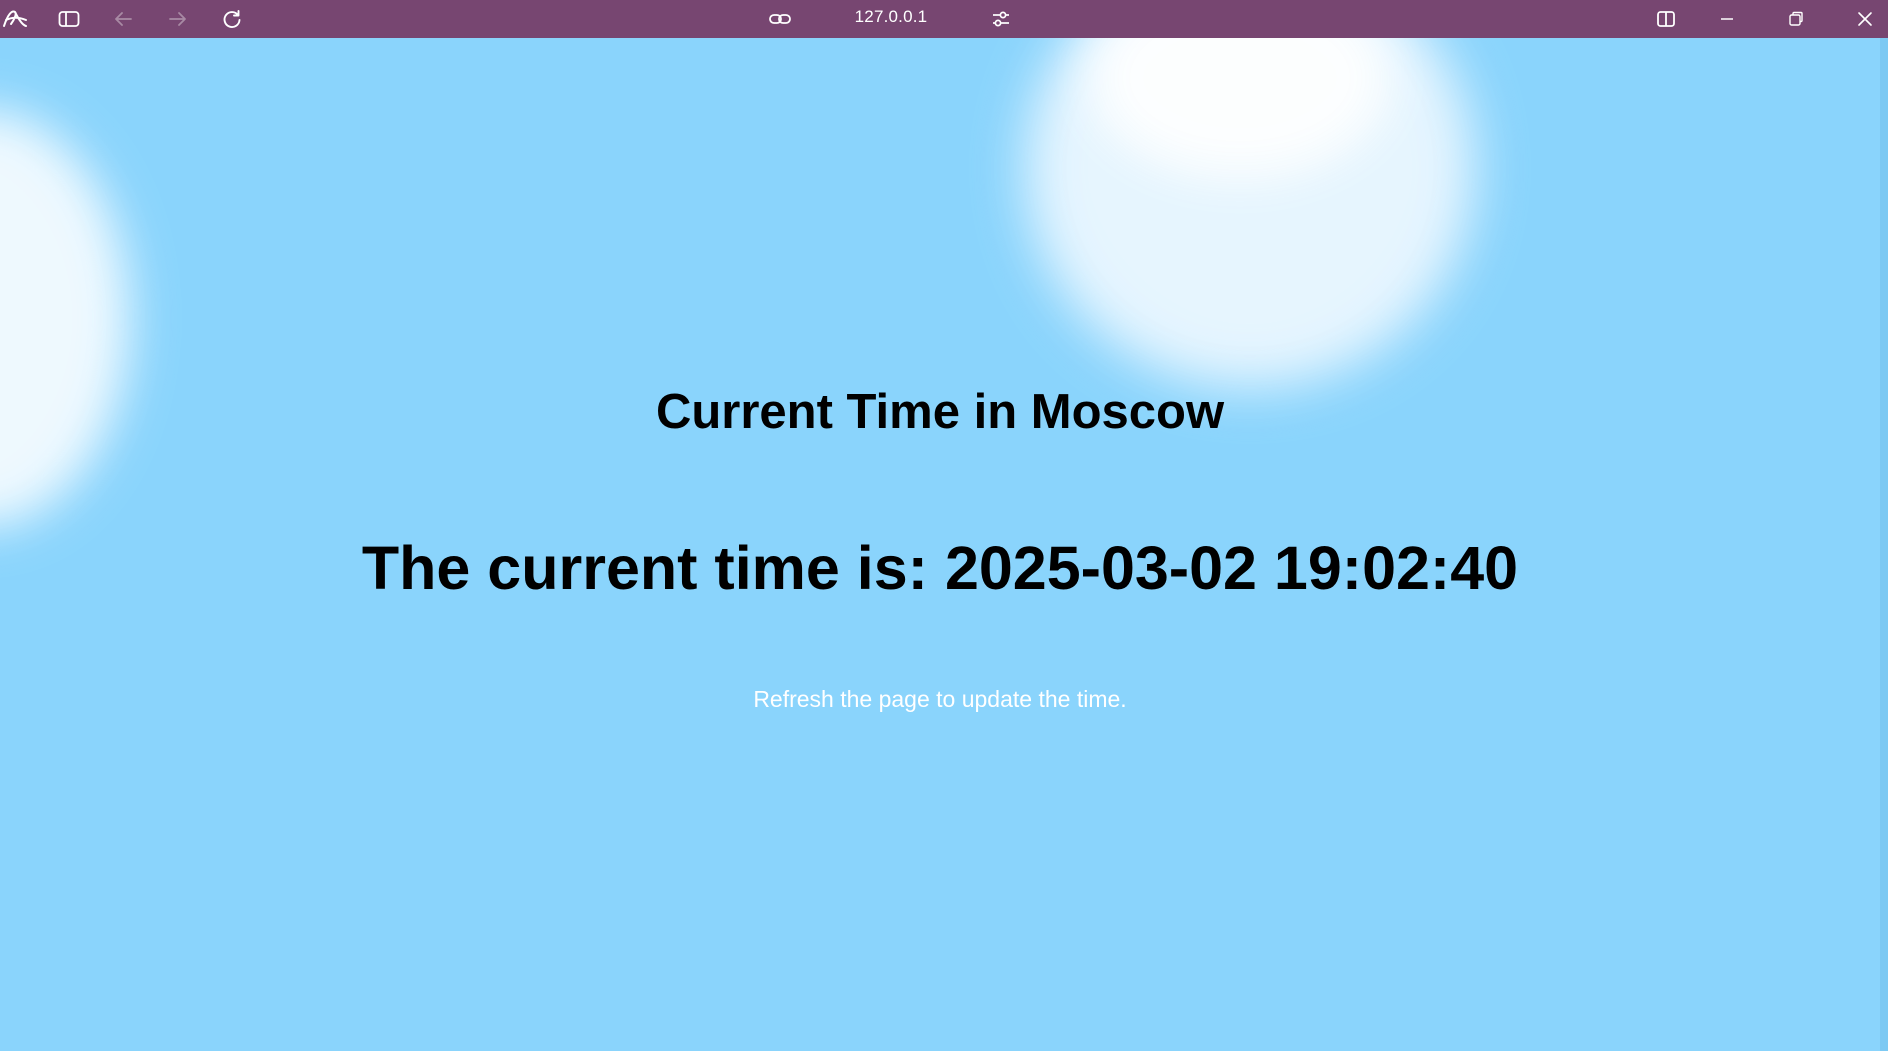  Describe the element at coordinates (1727, 19) in the screenshot. I see `minimize-icon` at that location.